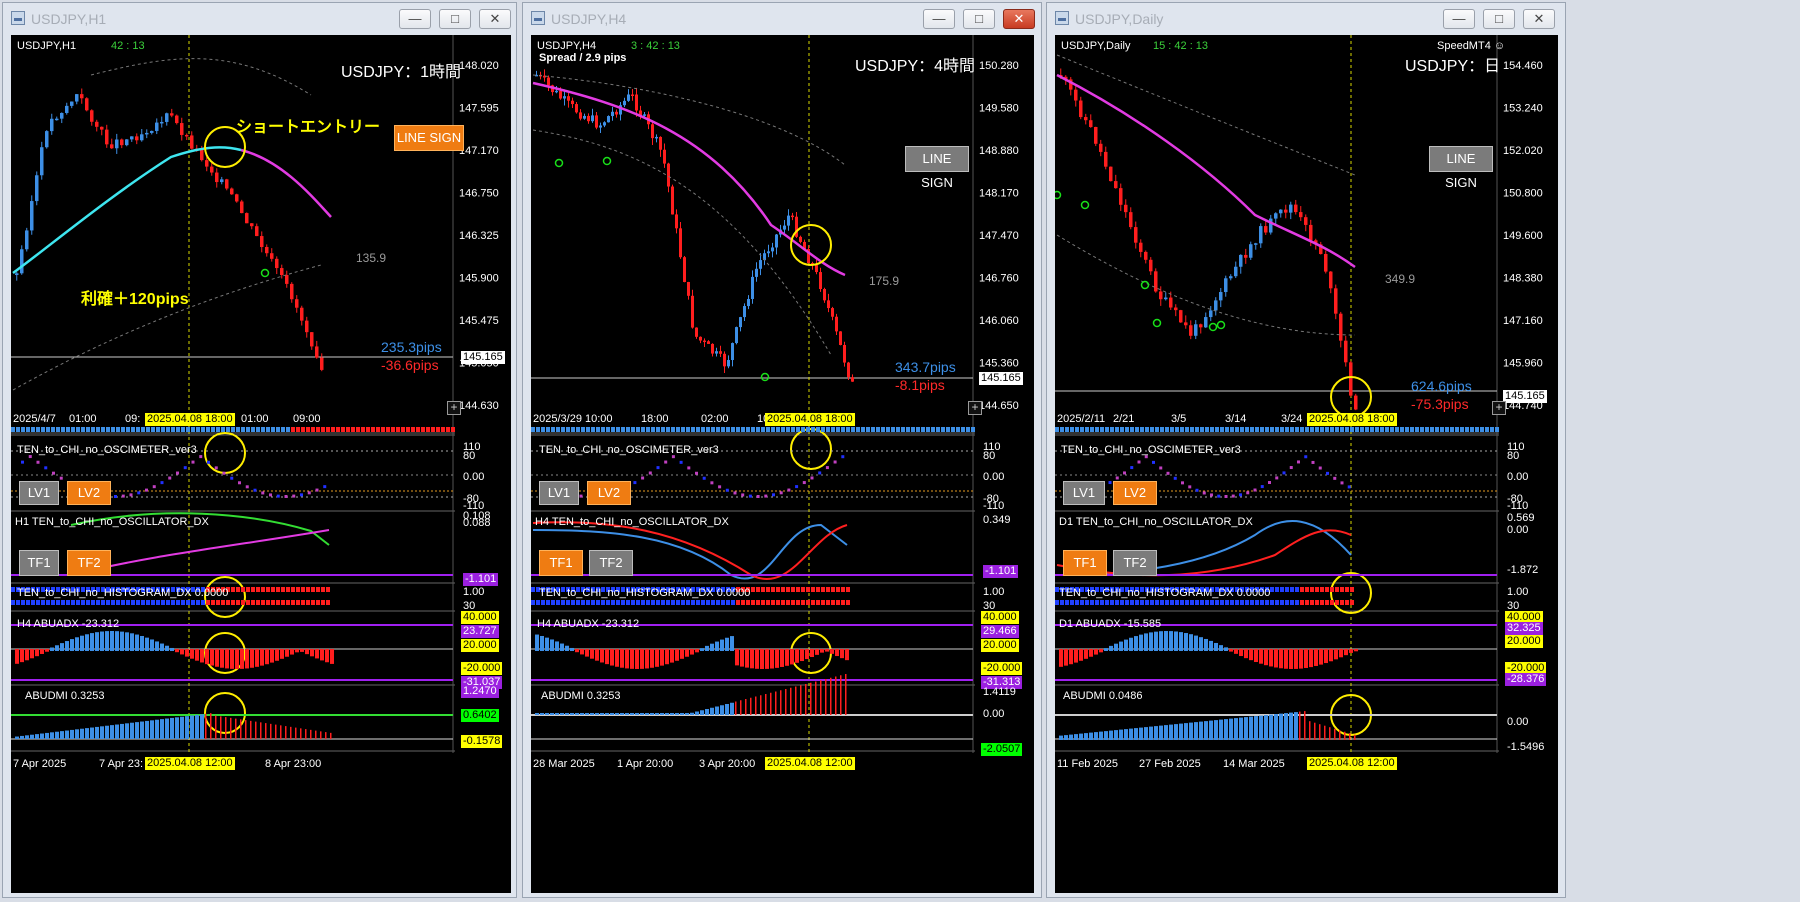 Image resolution: width=1800 pixels, height=902 pixels. Describe the element at coordinates (190, 763) in the screenshot. I see `bottom-time-highlight: 2025.04.08 12:00` at that location.